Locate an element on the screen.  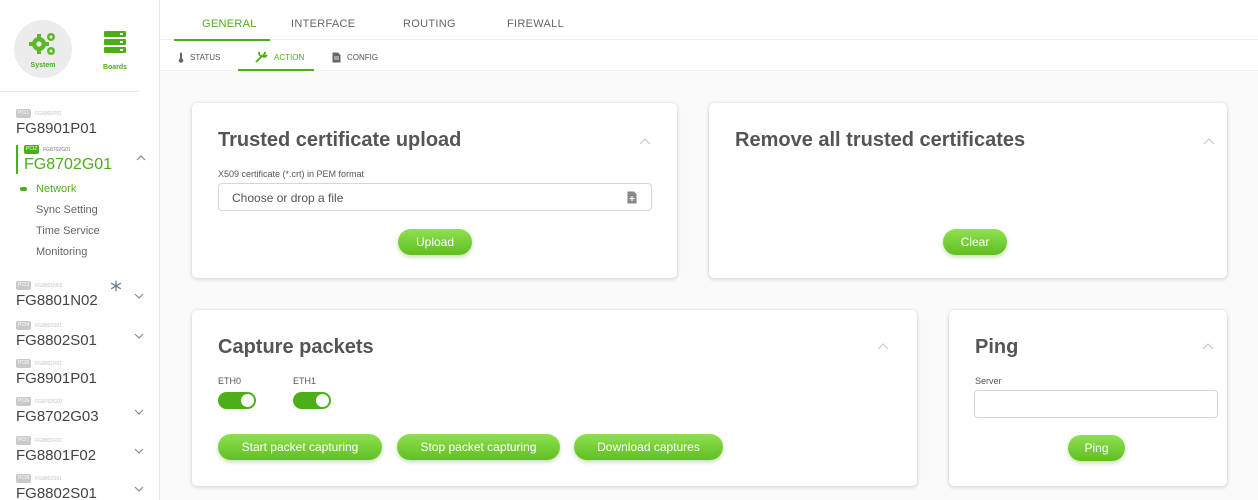
eth0-toggle is located at coordinates (237, 400).